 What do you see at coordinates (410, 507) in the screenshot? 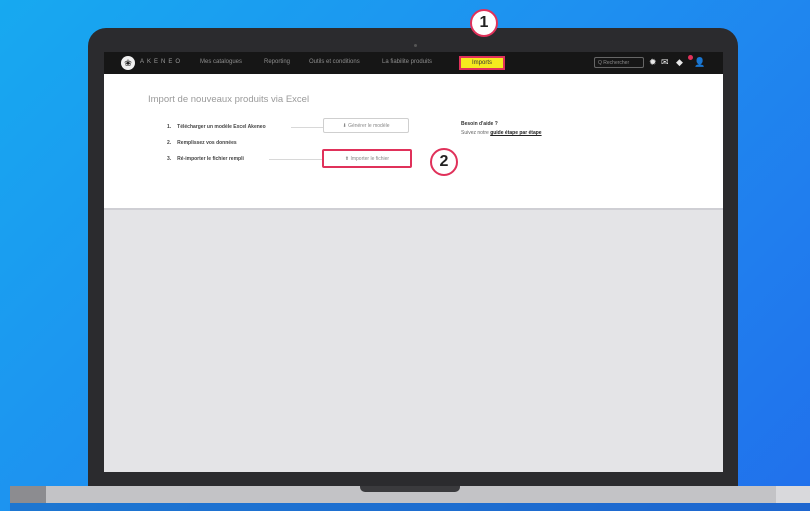
I see `laptop-shadow` at bounding box center [410, 507].